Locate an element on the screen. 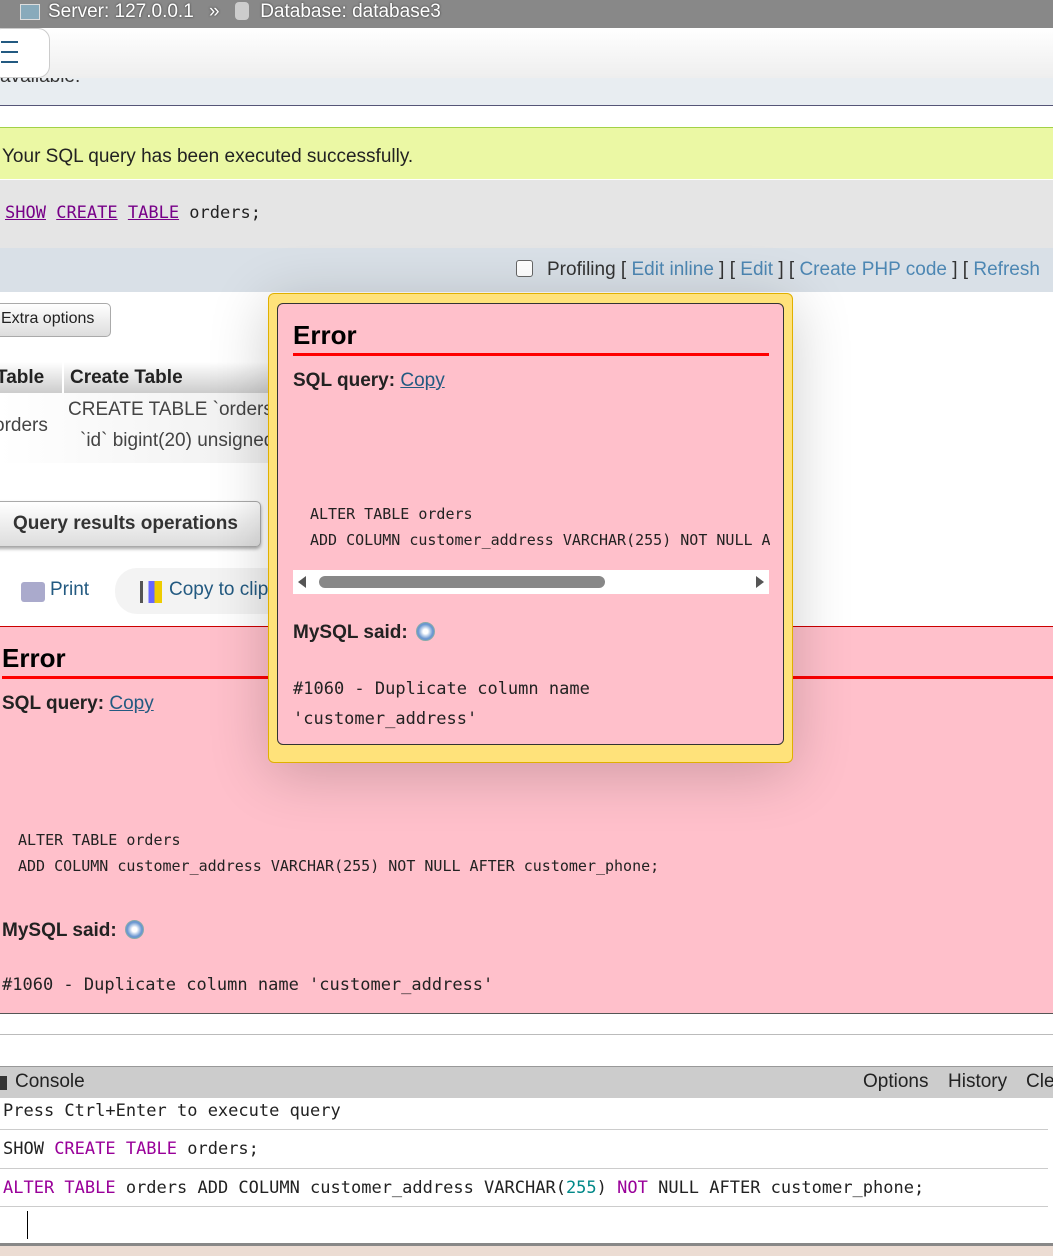 This screenshot has height=1256, width=1053. results-operations: Print Copy to clipboard is located at coordinates (157, 590).